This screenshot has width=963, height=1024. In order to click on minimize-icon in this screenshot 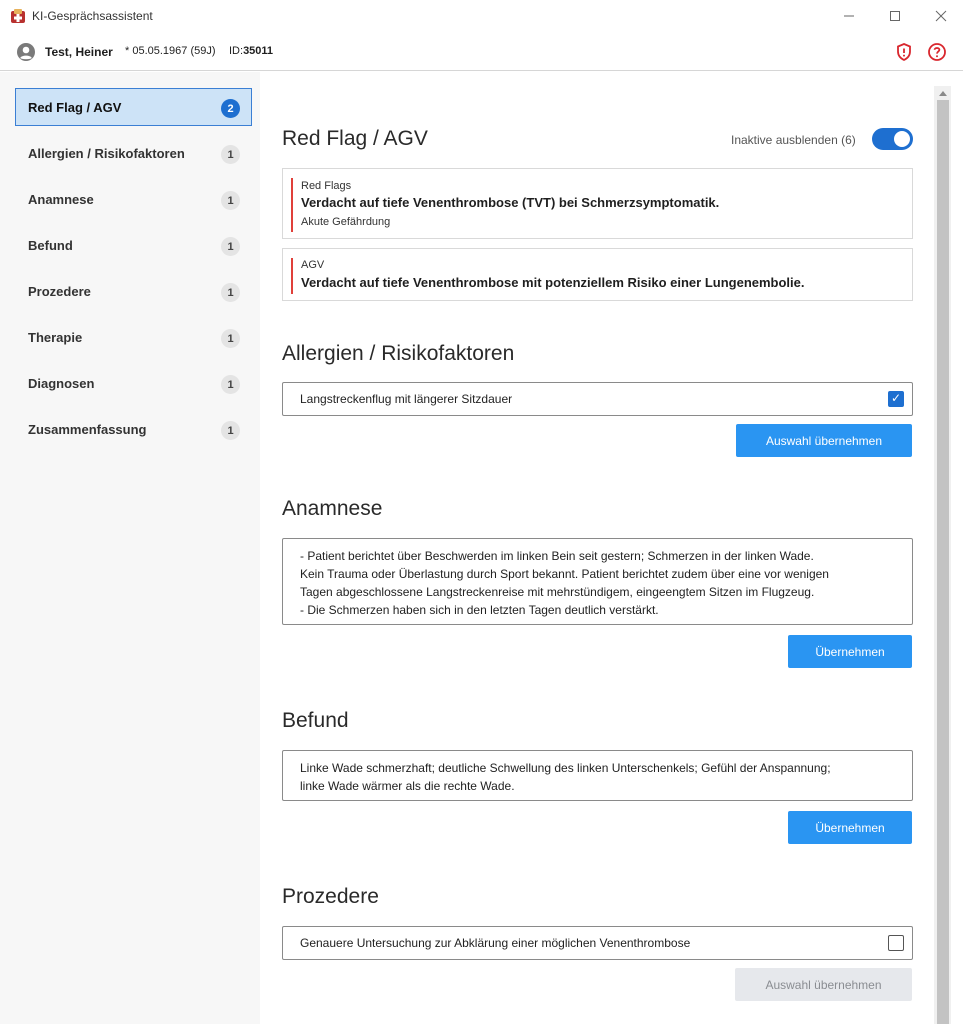, I will do `click(849, 16)`.